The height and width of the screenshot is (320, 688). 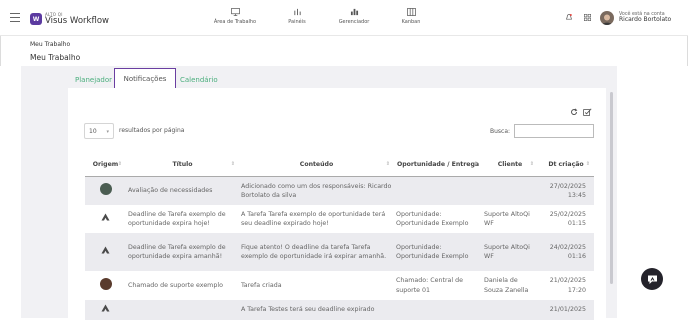 I want to click on nav-gerenciador: Gerenciador, so click(x=354, y=16).